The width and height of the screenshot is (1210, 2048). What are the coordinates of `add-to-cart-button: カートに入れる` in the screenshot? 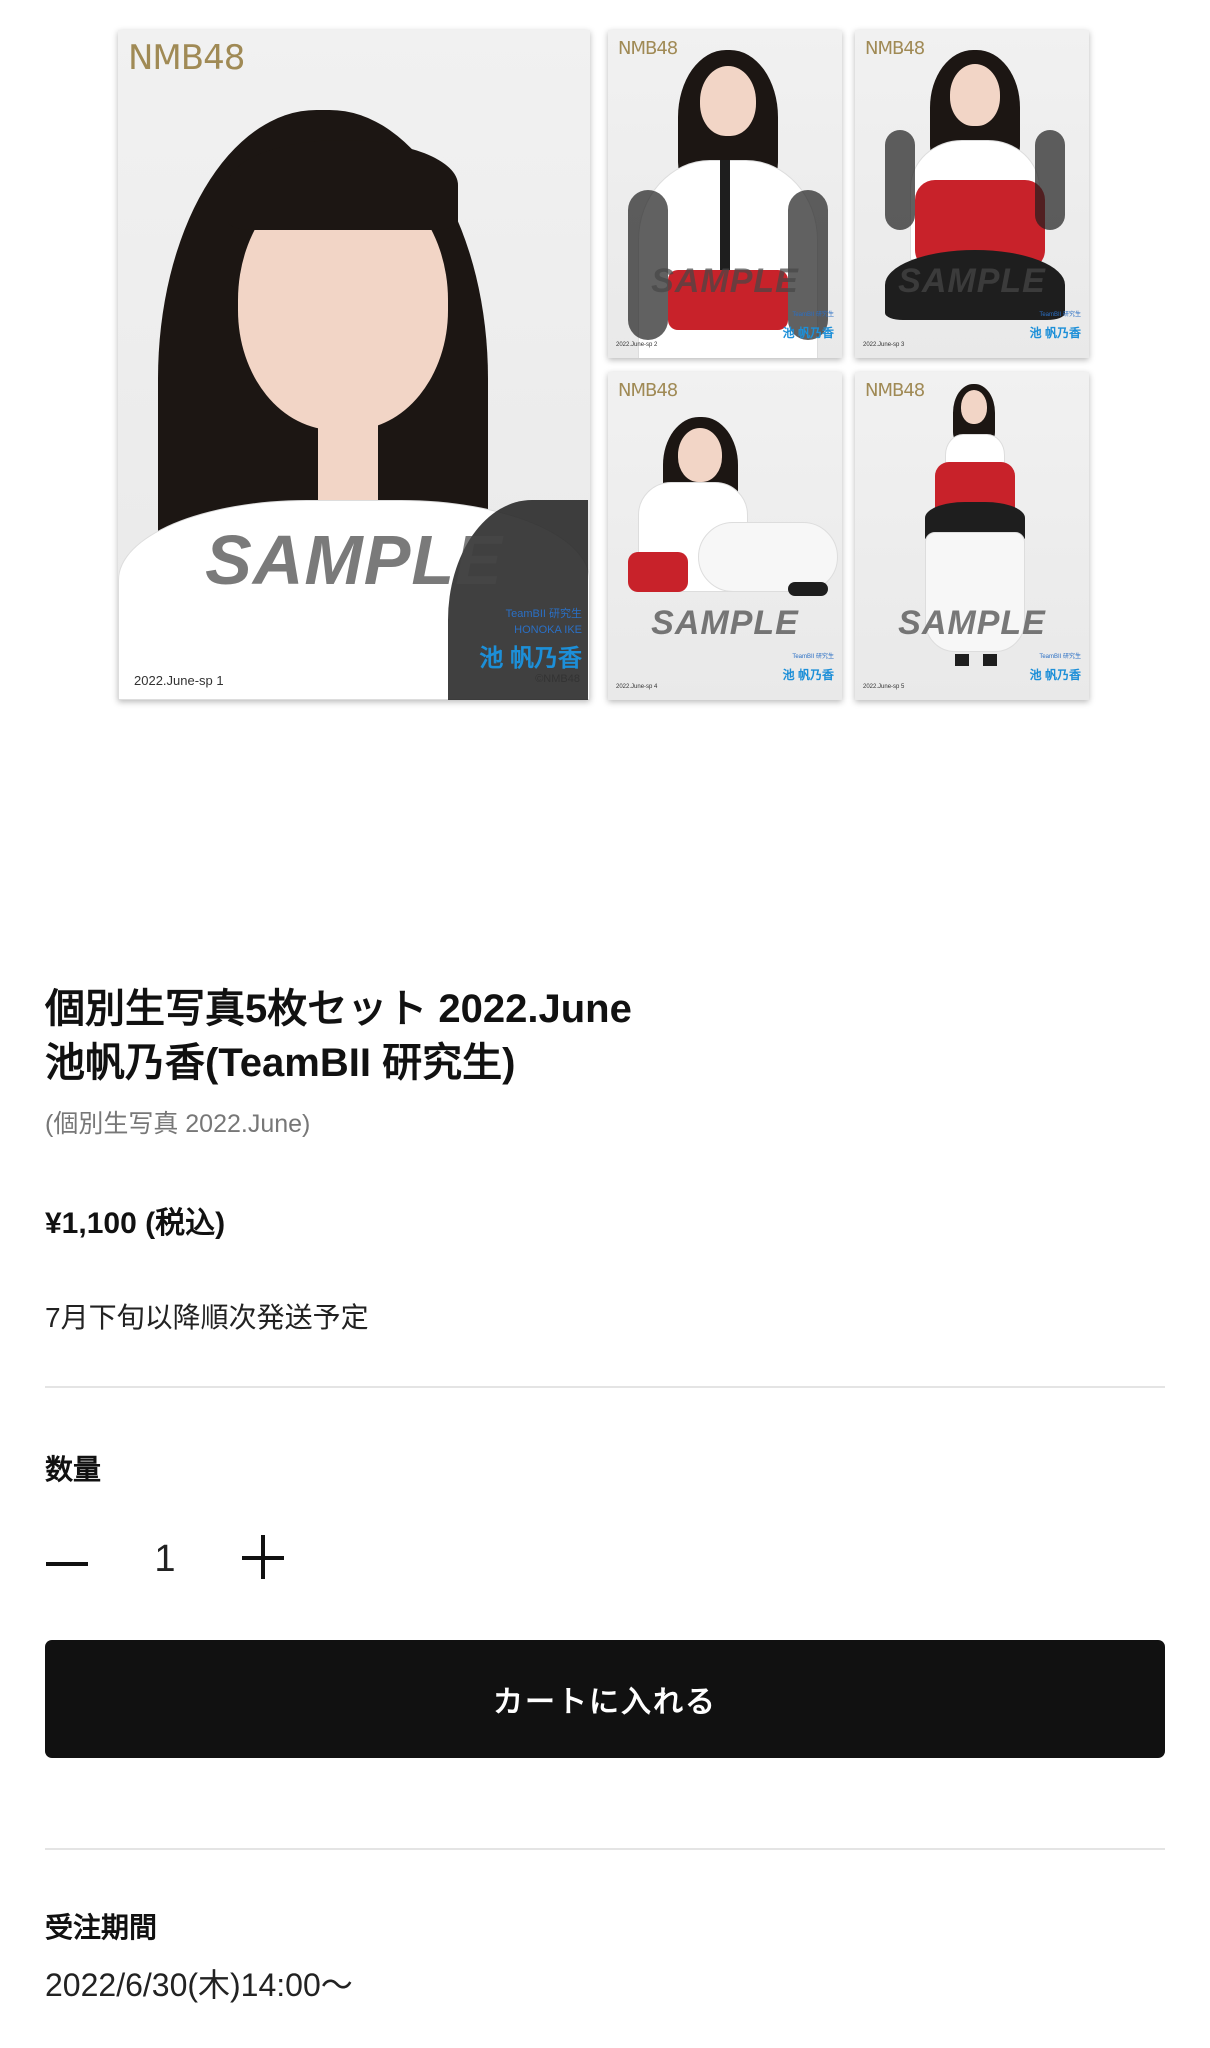 It's located at (605, 1699).